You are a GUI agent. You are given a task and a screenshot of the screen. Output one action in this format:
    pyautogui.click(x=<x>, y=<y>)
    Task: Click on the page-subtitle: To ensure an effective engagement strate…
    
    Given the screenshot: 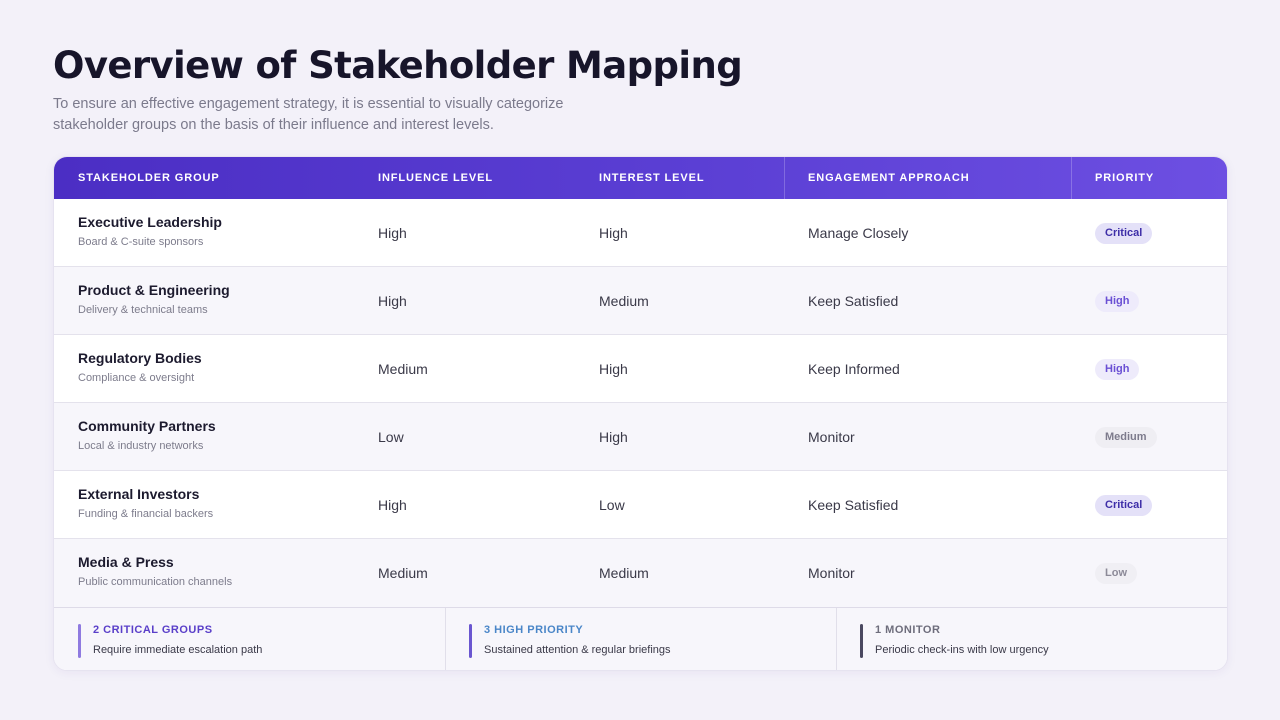 What is the action you would take?
    pyautogui.click(x=308, y=114)
    